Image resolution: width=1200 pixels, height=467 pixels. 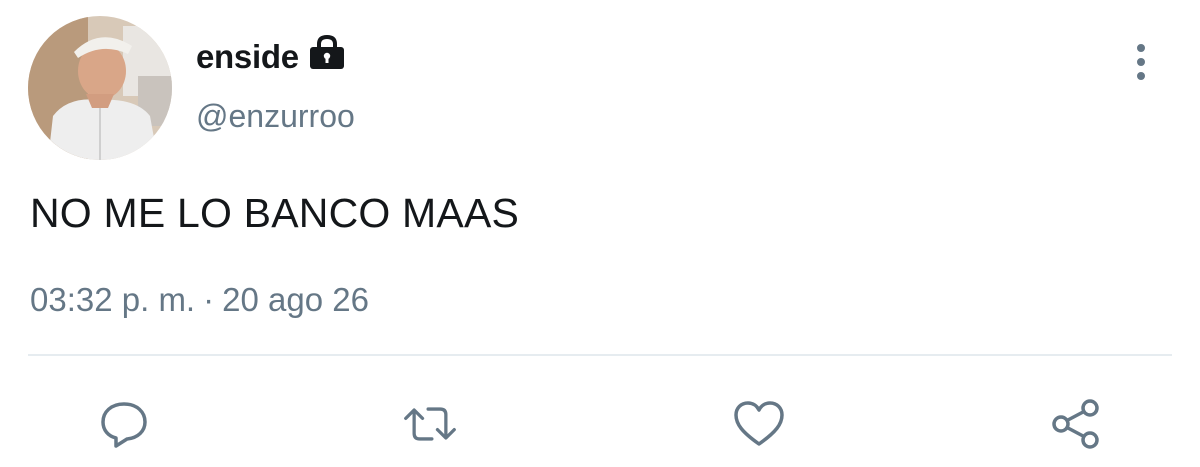 What do you see at coordinates (247, 57) in the screenshot?
I see `display-name: enside` at bounding box center [247, 57].